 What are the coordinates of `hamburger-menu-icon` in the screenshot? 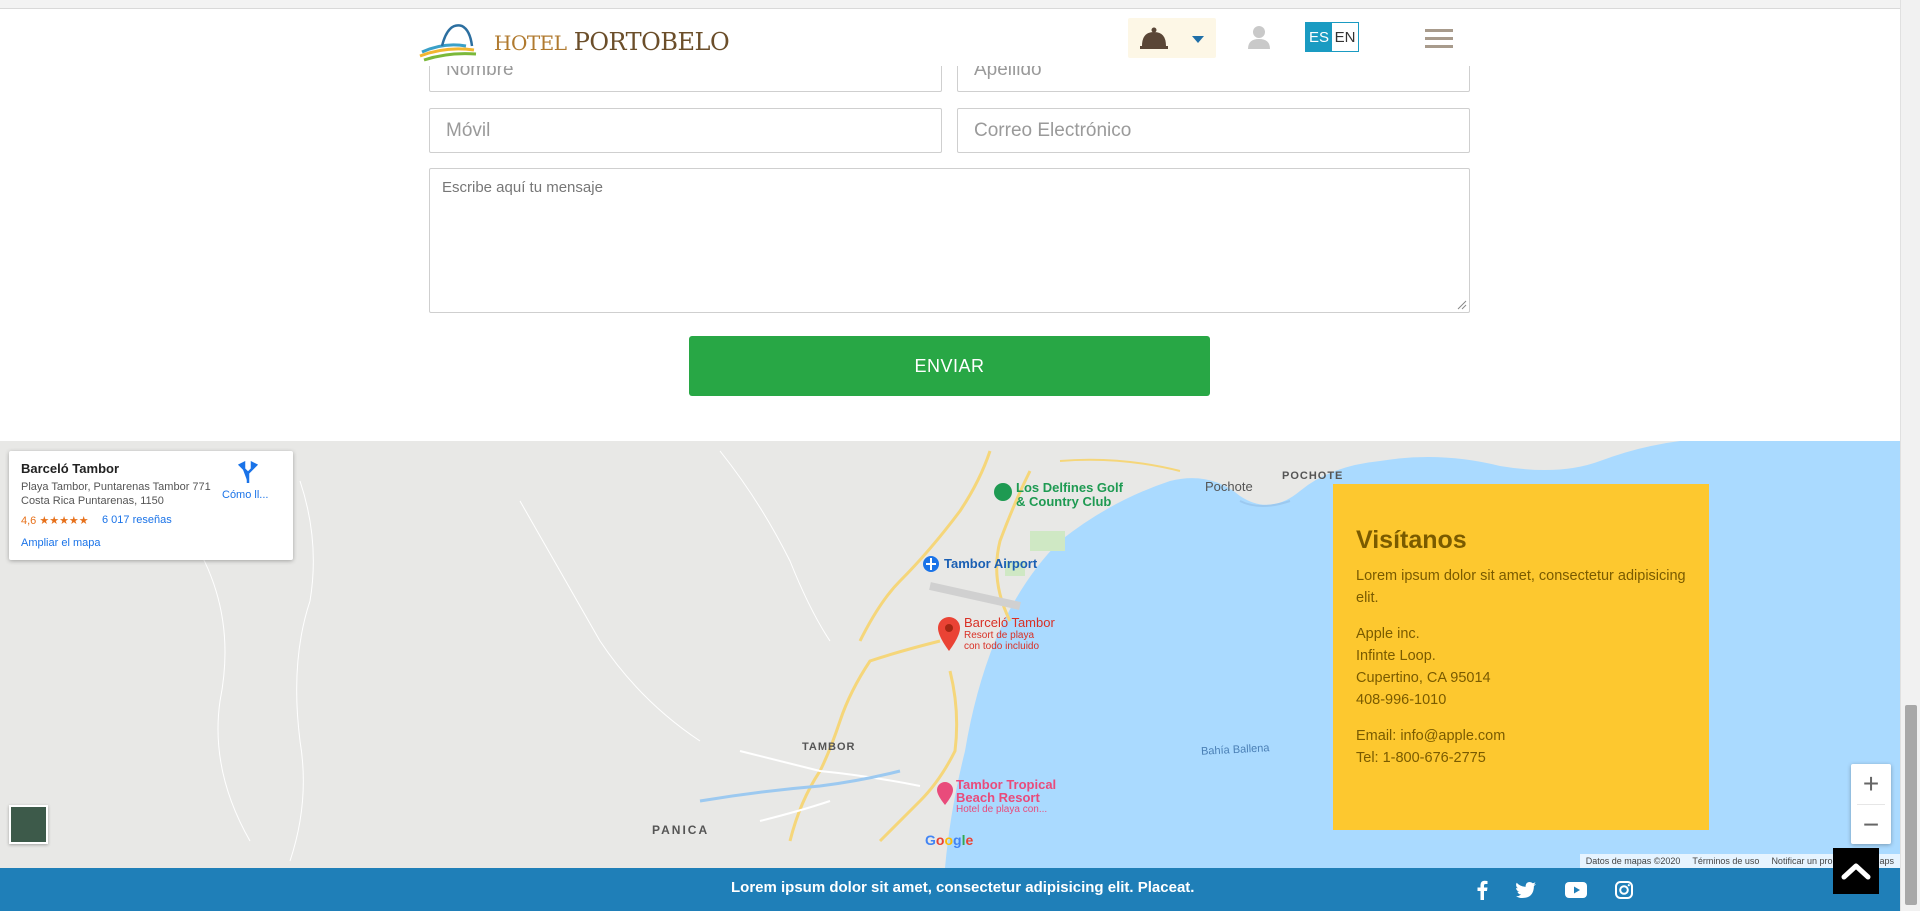 It's located at (1439, 41).